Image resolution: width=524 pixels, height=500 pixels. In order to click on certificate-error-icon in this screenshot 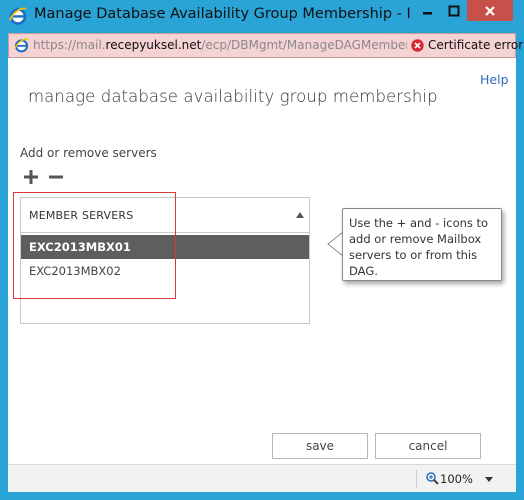, I will do `click(417, 45)`.